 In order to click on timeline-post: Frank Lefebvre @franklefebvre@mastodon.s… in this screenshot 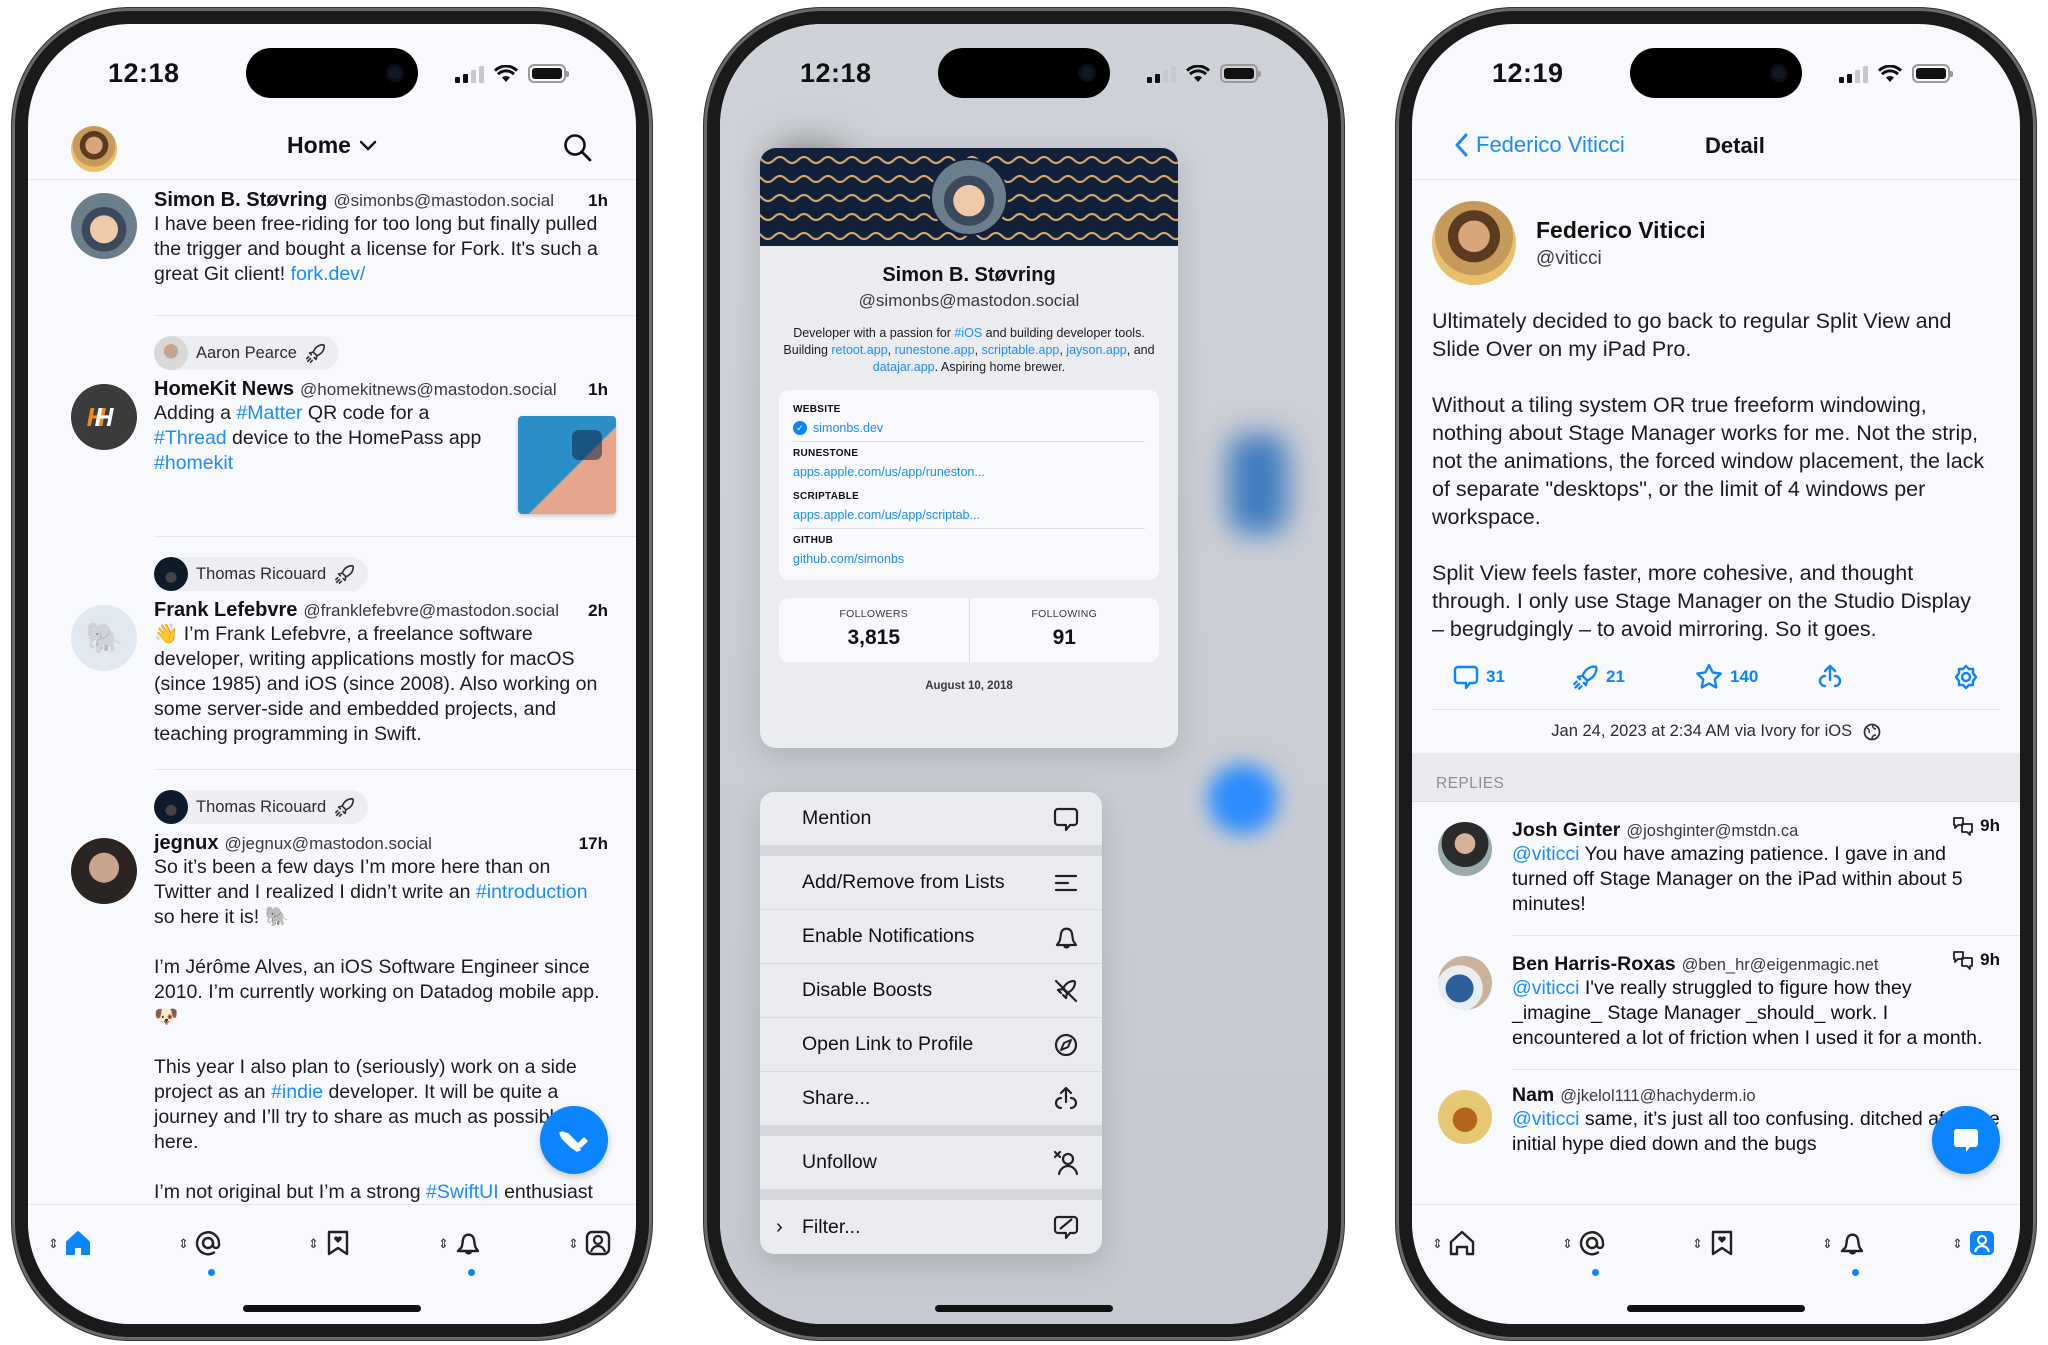, I will do `click(332, 672)`.